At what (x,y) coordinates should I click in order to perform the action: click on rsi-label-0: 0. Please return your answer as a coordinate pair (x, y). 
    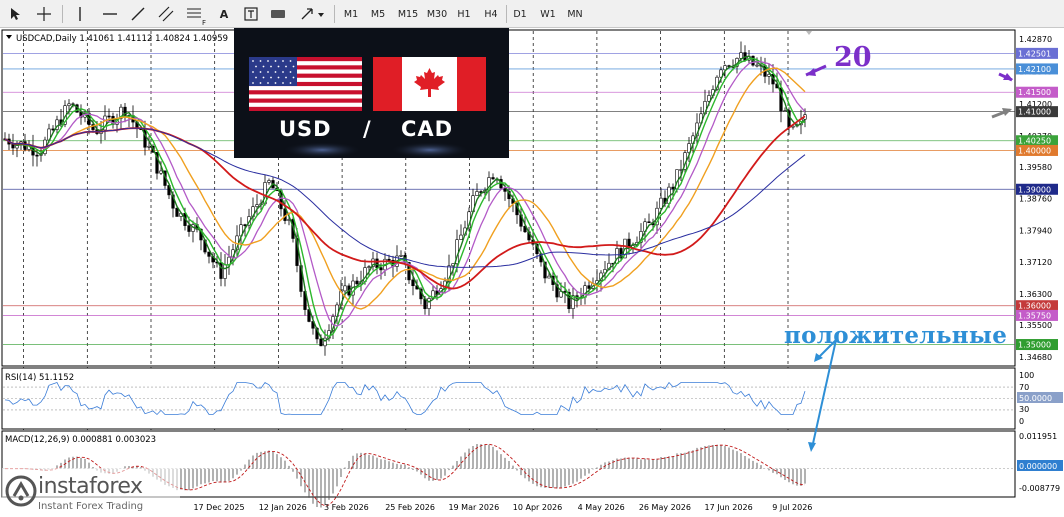
    Looking at the image, I should click on (1021, 421).